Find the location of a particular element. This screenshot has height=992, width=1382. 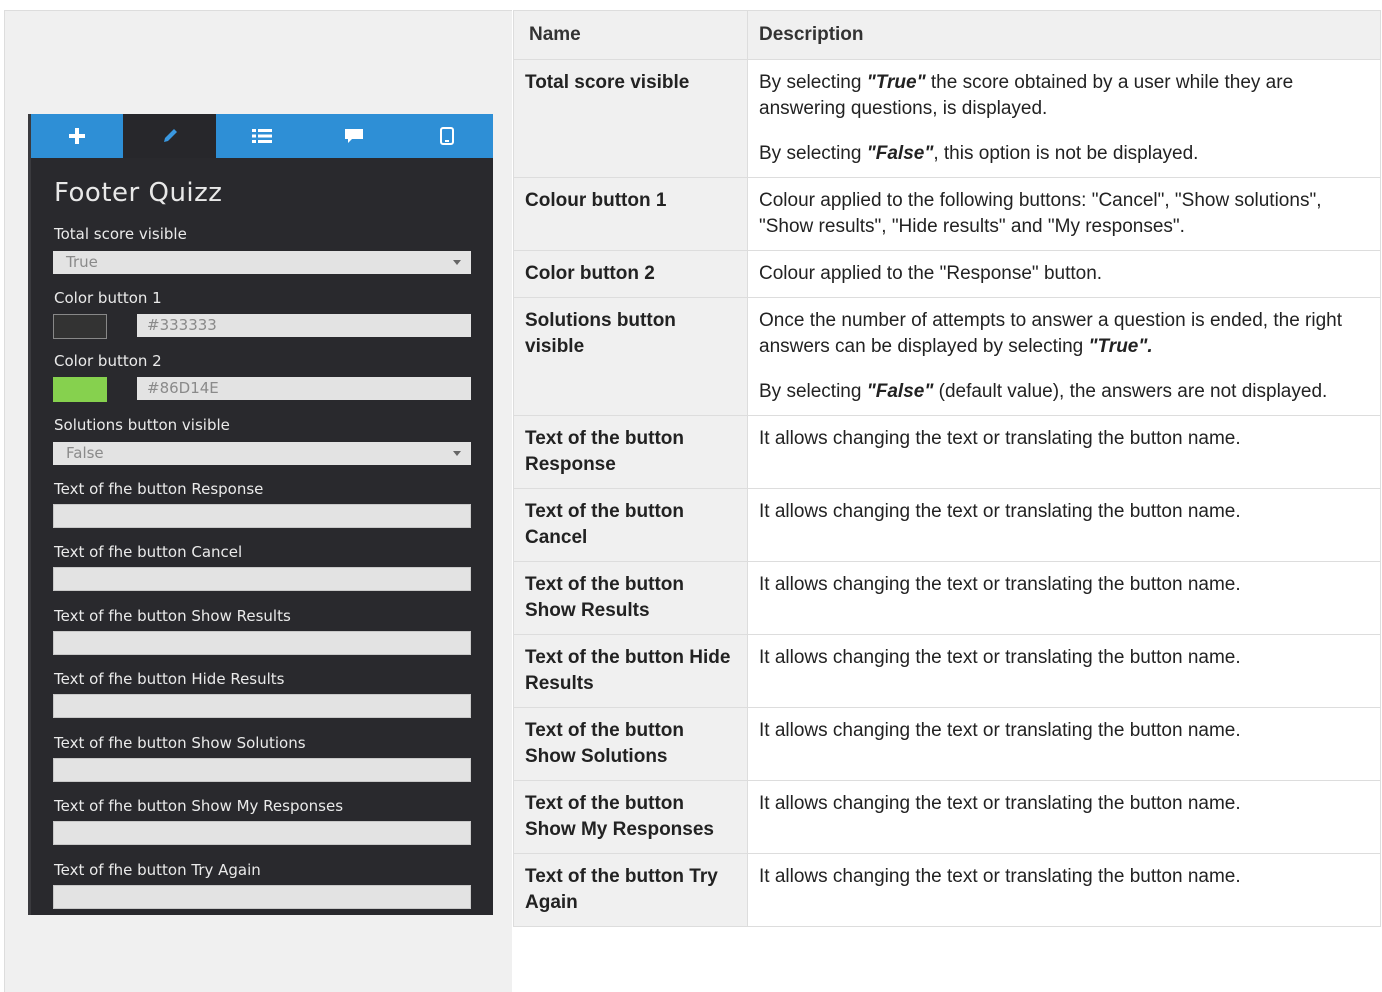

solutions-value: False is located at coordinates (85, 453).